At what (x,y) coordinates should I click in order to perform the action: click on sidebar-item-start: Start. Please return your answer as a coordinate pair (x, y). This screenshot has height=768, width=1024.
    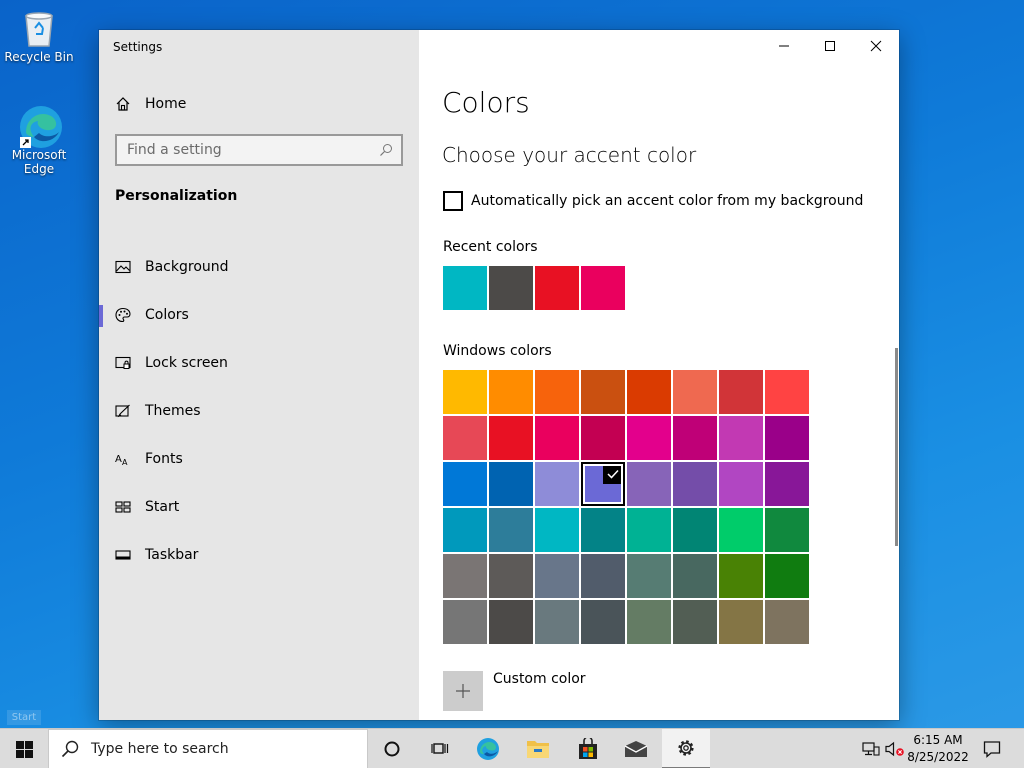
    Looking at the image, I should click on (259, 507).